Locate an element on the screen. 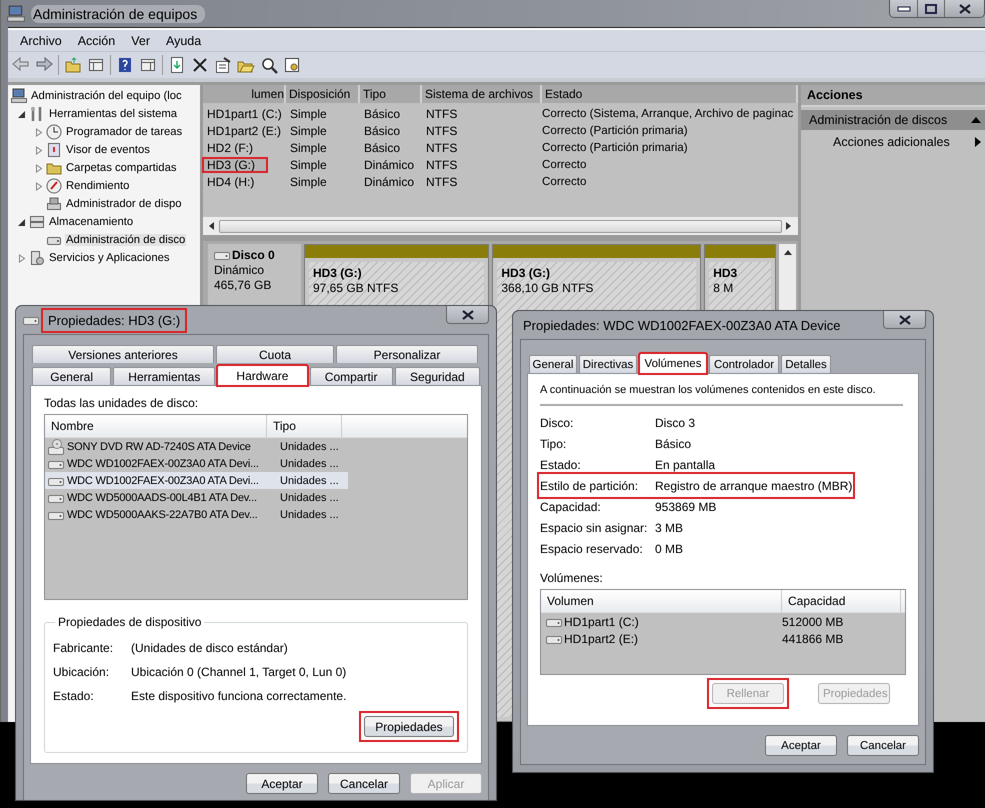 This screenshot has height=808, width=985. disk-size: 465,76 GB is located at coordinates (243, 285).